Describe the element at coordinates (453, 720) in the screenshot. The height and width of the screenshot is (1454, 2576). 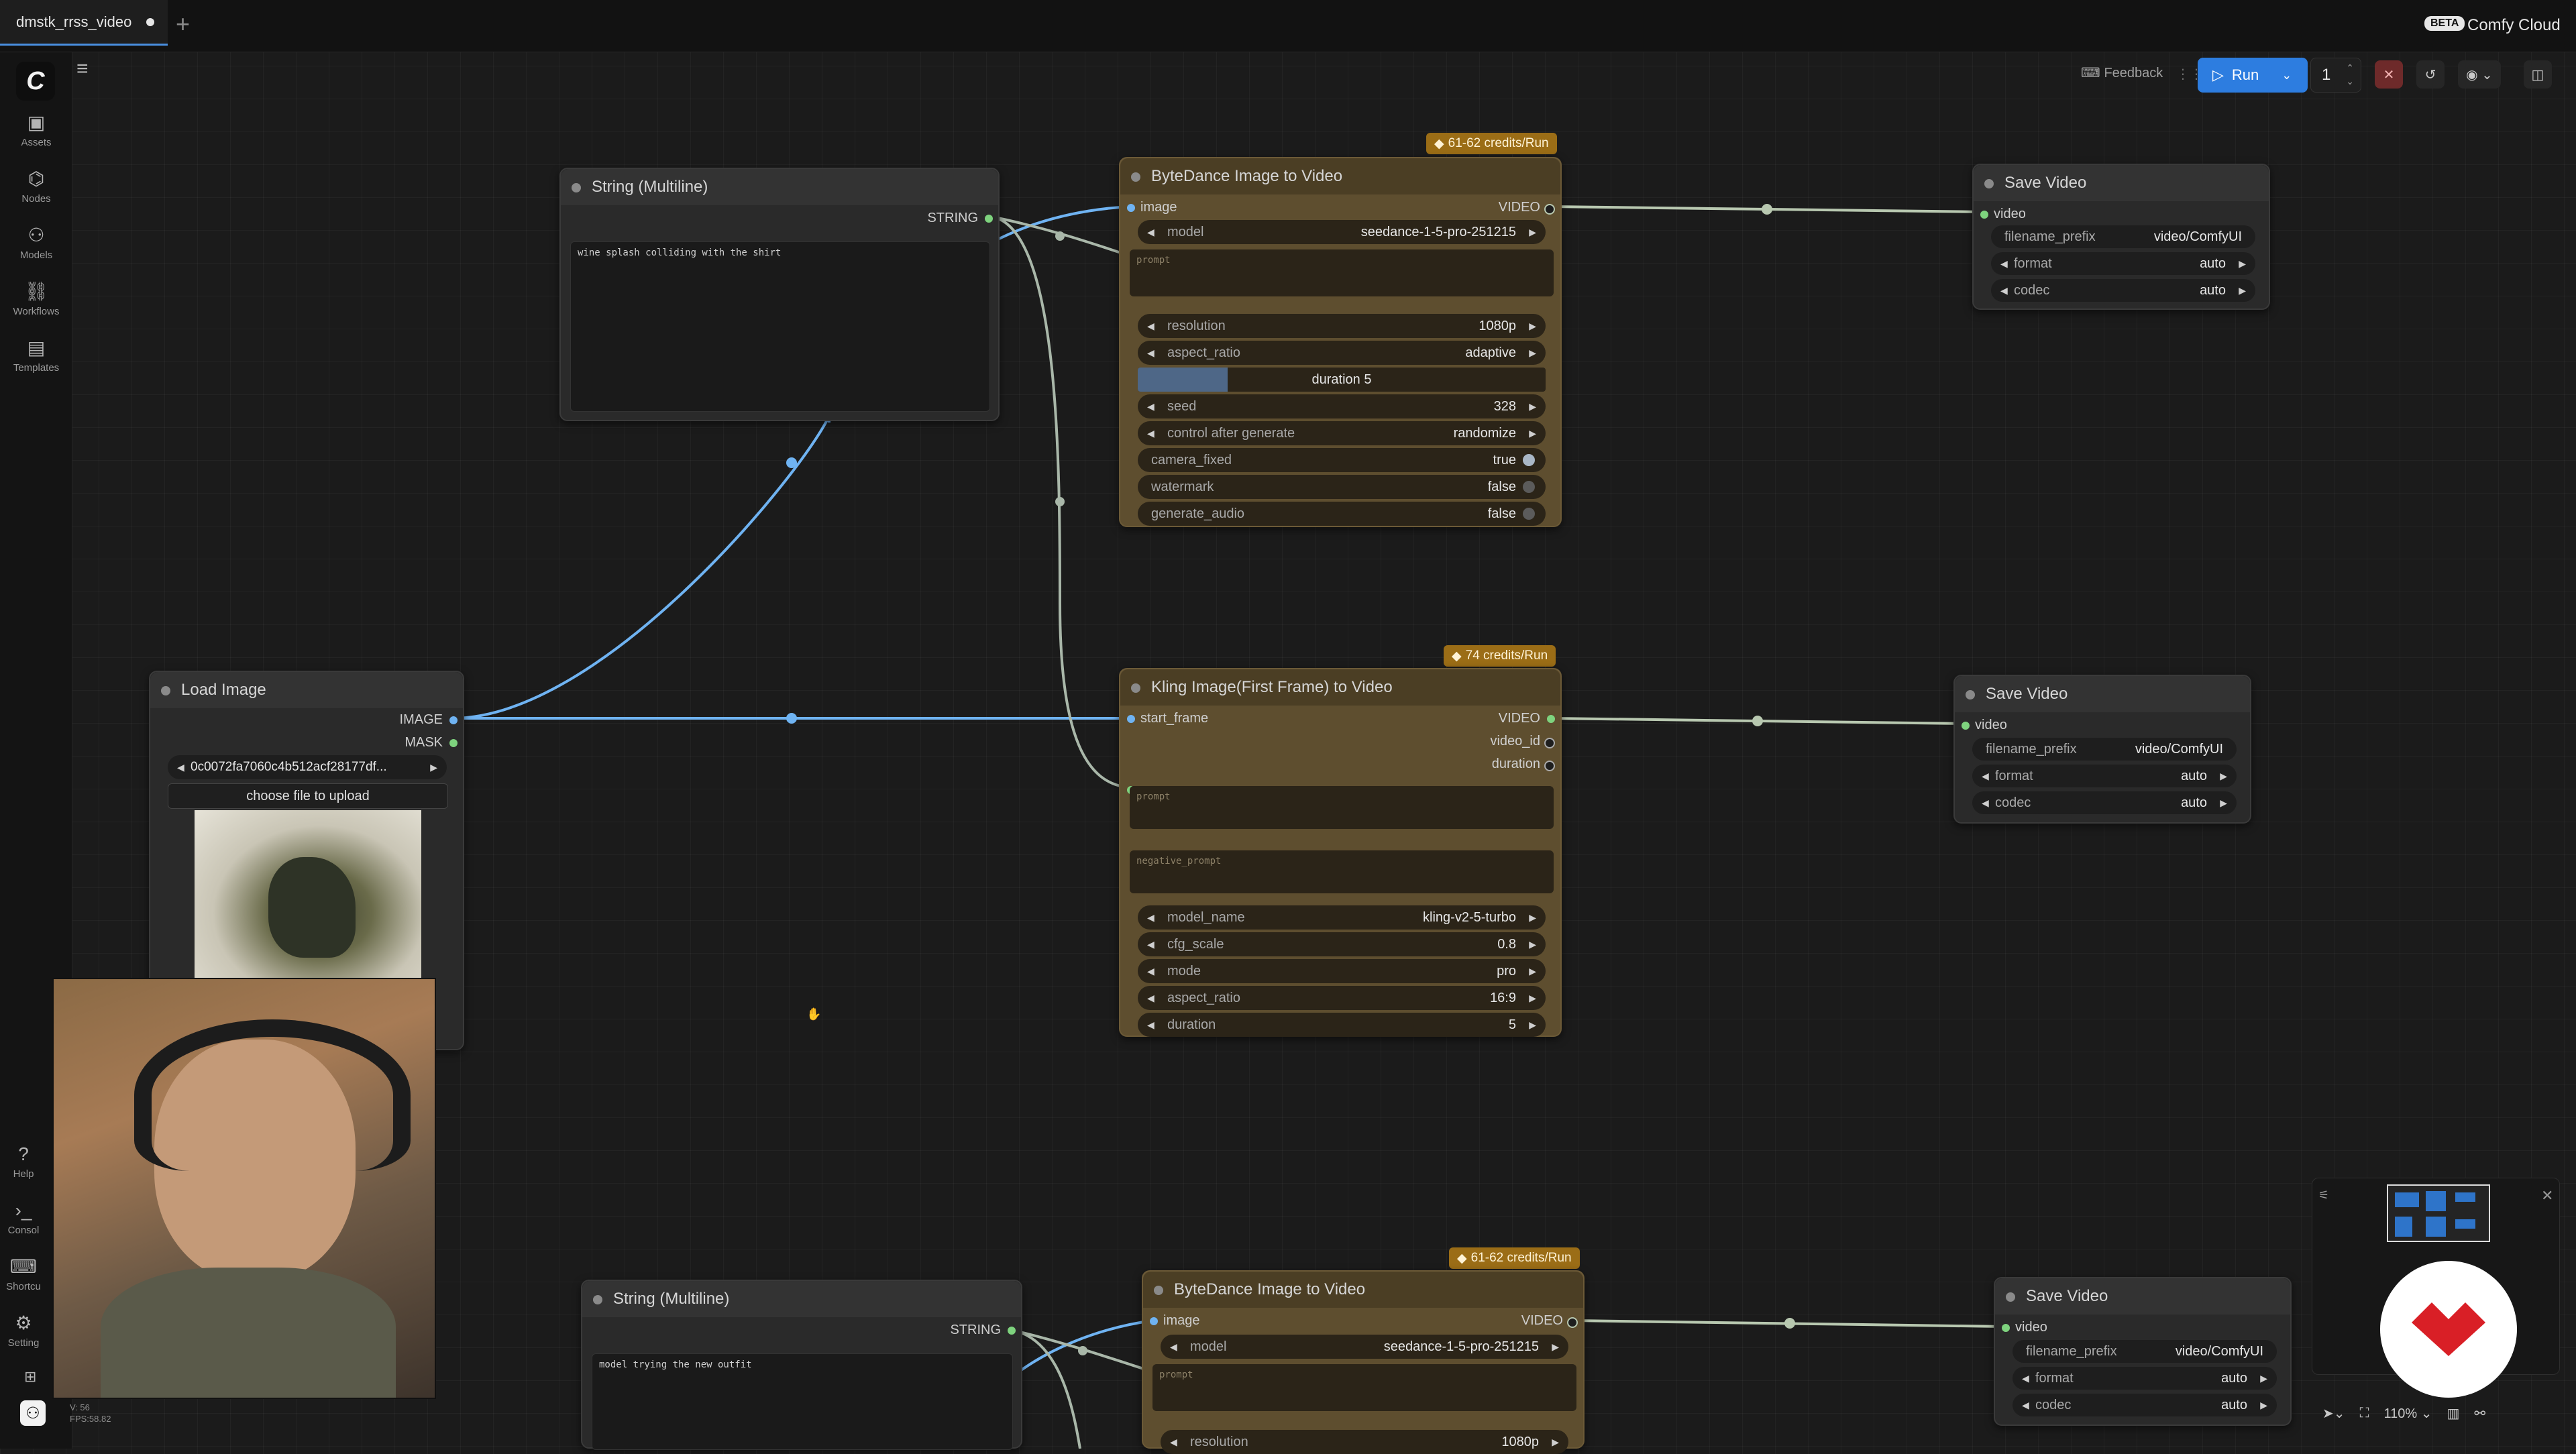
I see `output-slot-image` at that location.